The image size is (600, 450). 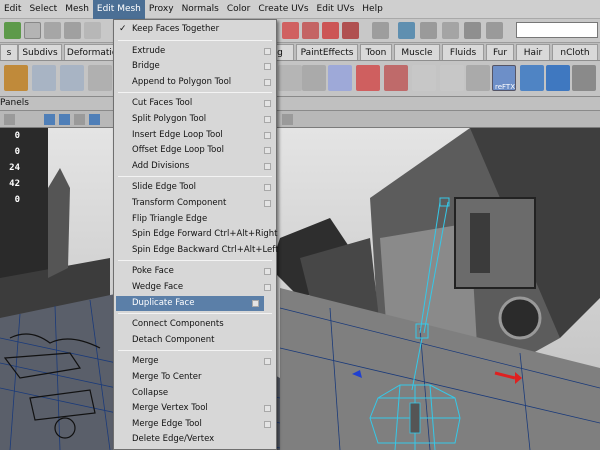 What do you see at coordinates (290, 30) in the screenshot?
I see `snap-grid-icon` at bounding box center [290, 30].